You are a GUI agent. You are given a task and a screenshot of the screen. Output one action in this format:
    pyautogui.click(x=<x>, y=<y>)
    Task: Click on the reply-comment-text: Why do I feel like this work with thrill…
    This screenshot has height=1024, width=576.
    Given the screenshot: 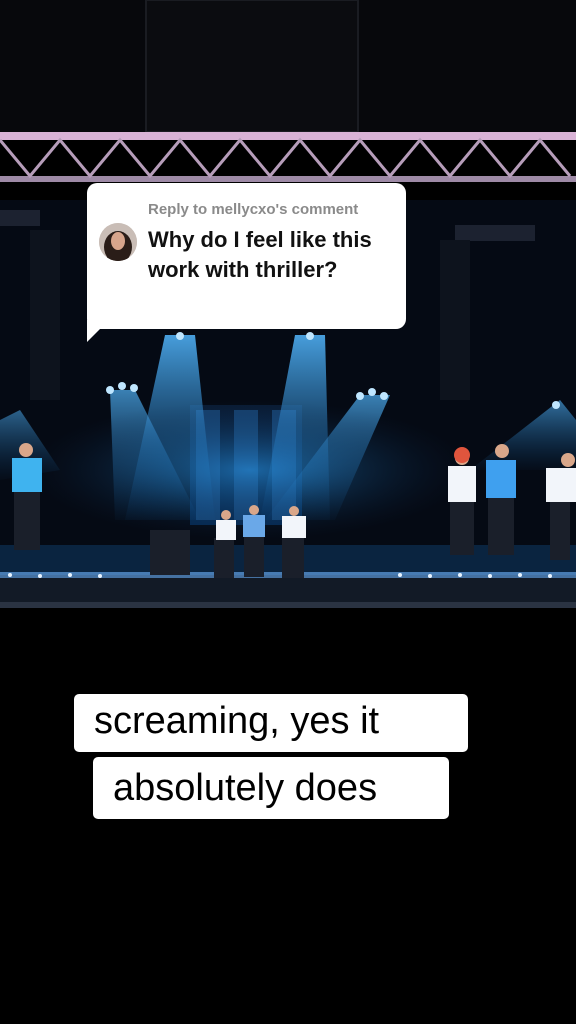 What is the action you would take?
    pyautogui.click(x=260, y=254)
    